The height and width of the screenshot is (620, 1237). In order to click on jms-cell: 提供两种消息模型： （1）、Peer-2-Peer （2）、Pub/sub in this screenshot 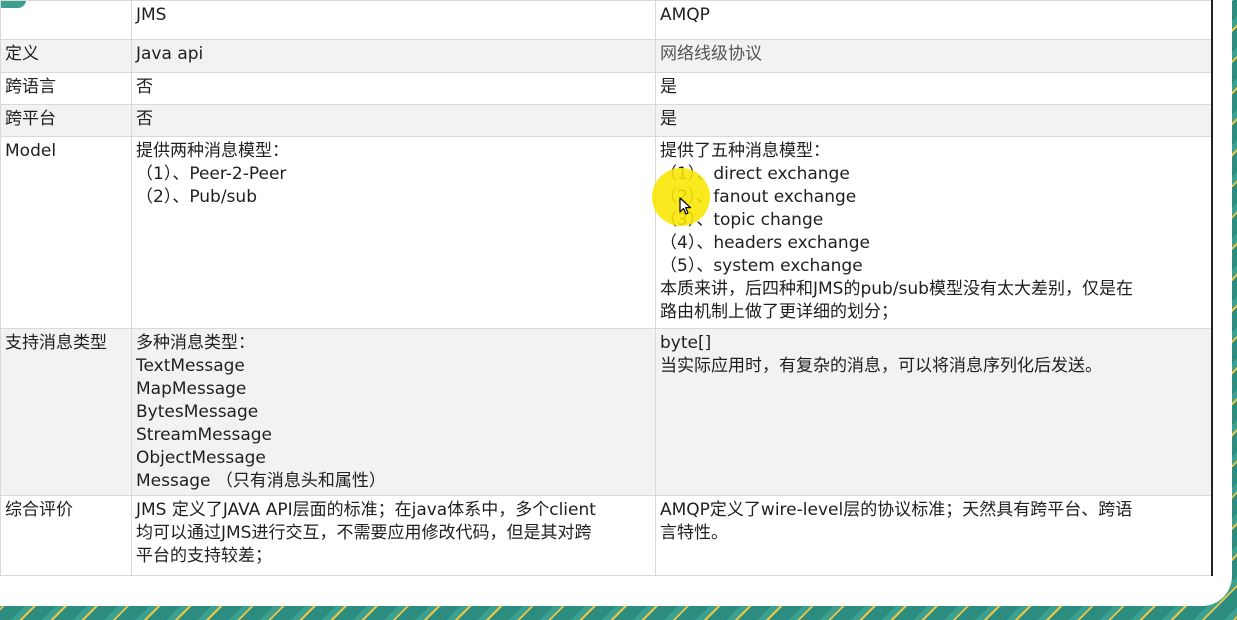, I will do `click(393, 232)`.